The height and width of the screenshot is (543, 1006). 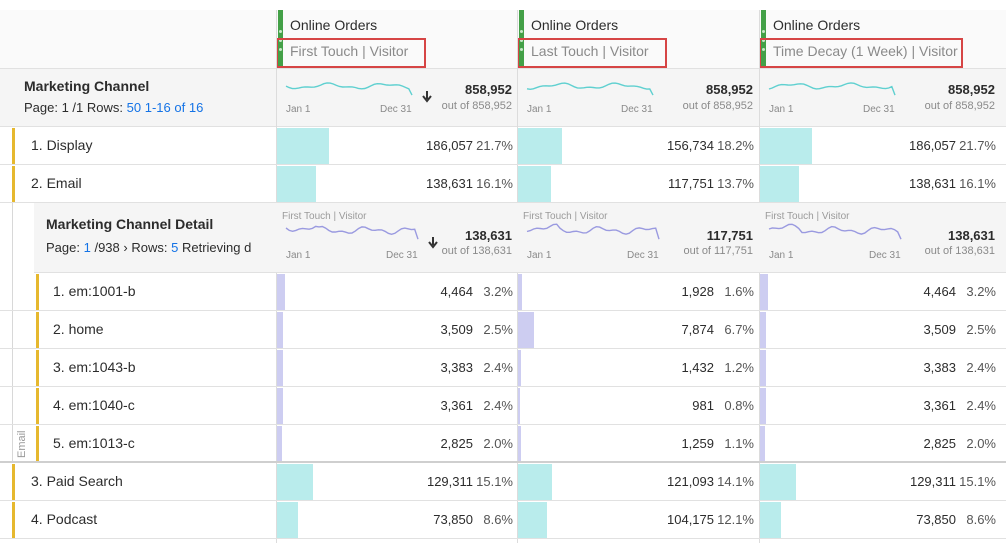 What do you see at coordinates (141, 520) in the screenshot?
I see `row-label: 4. Podcast` at bounding box center [141, 520].